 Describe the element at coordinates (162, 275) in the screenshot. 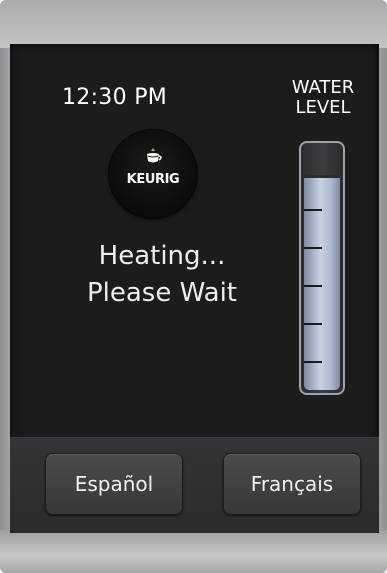

I see `status-message: Heating... Please Wait` at that location.